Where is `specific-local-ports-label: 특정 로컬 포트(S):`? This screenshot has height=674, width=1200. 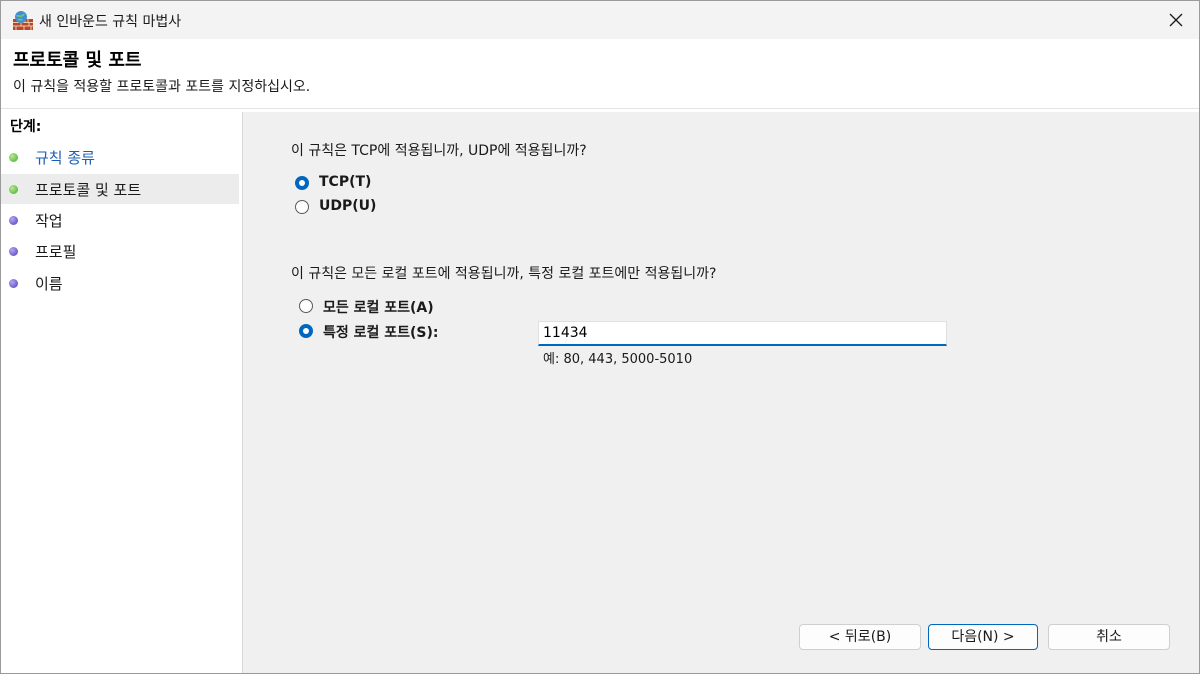
specific-local-ports-label: 특정 로컬 포트(S): is located at coordinates (381, 333).